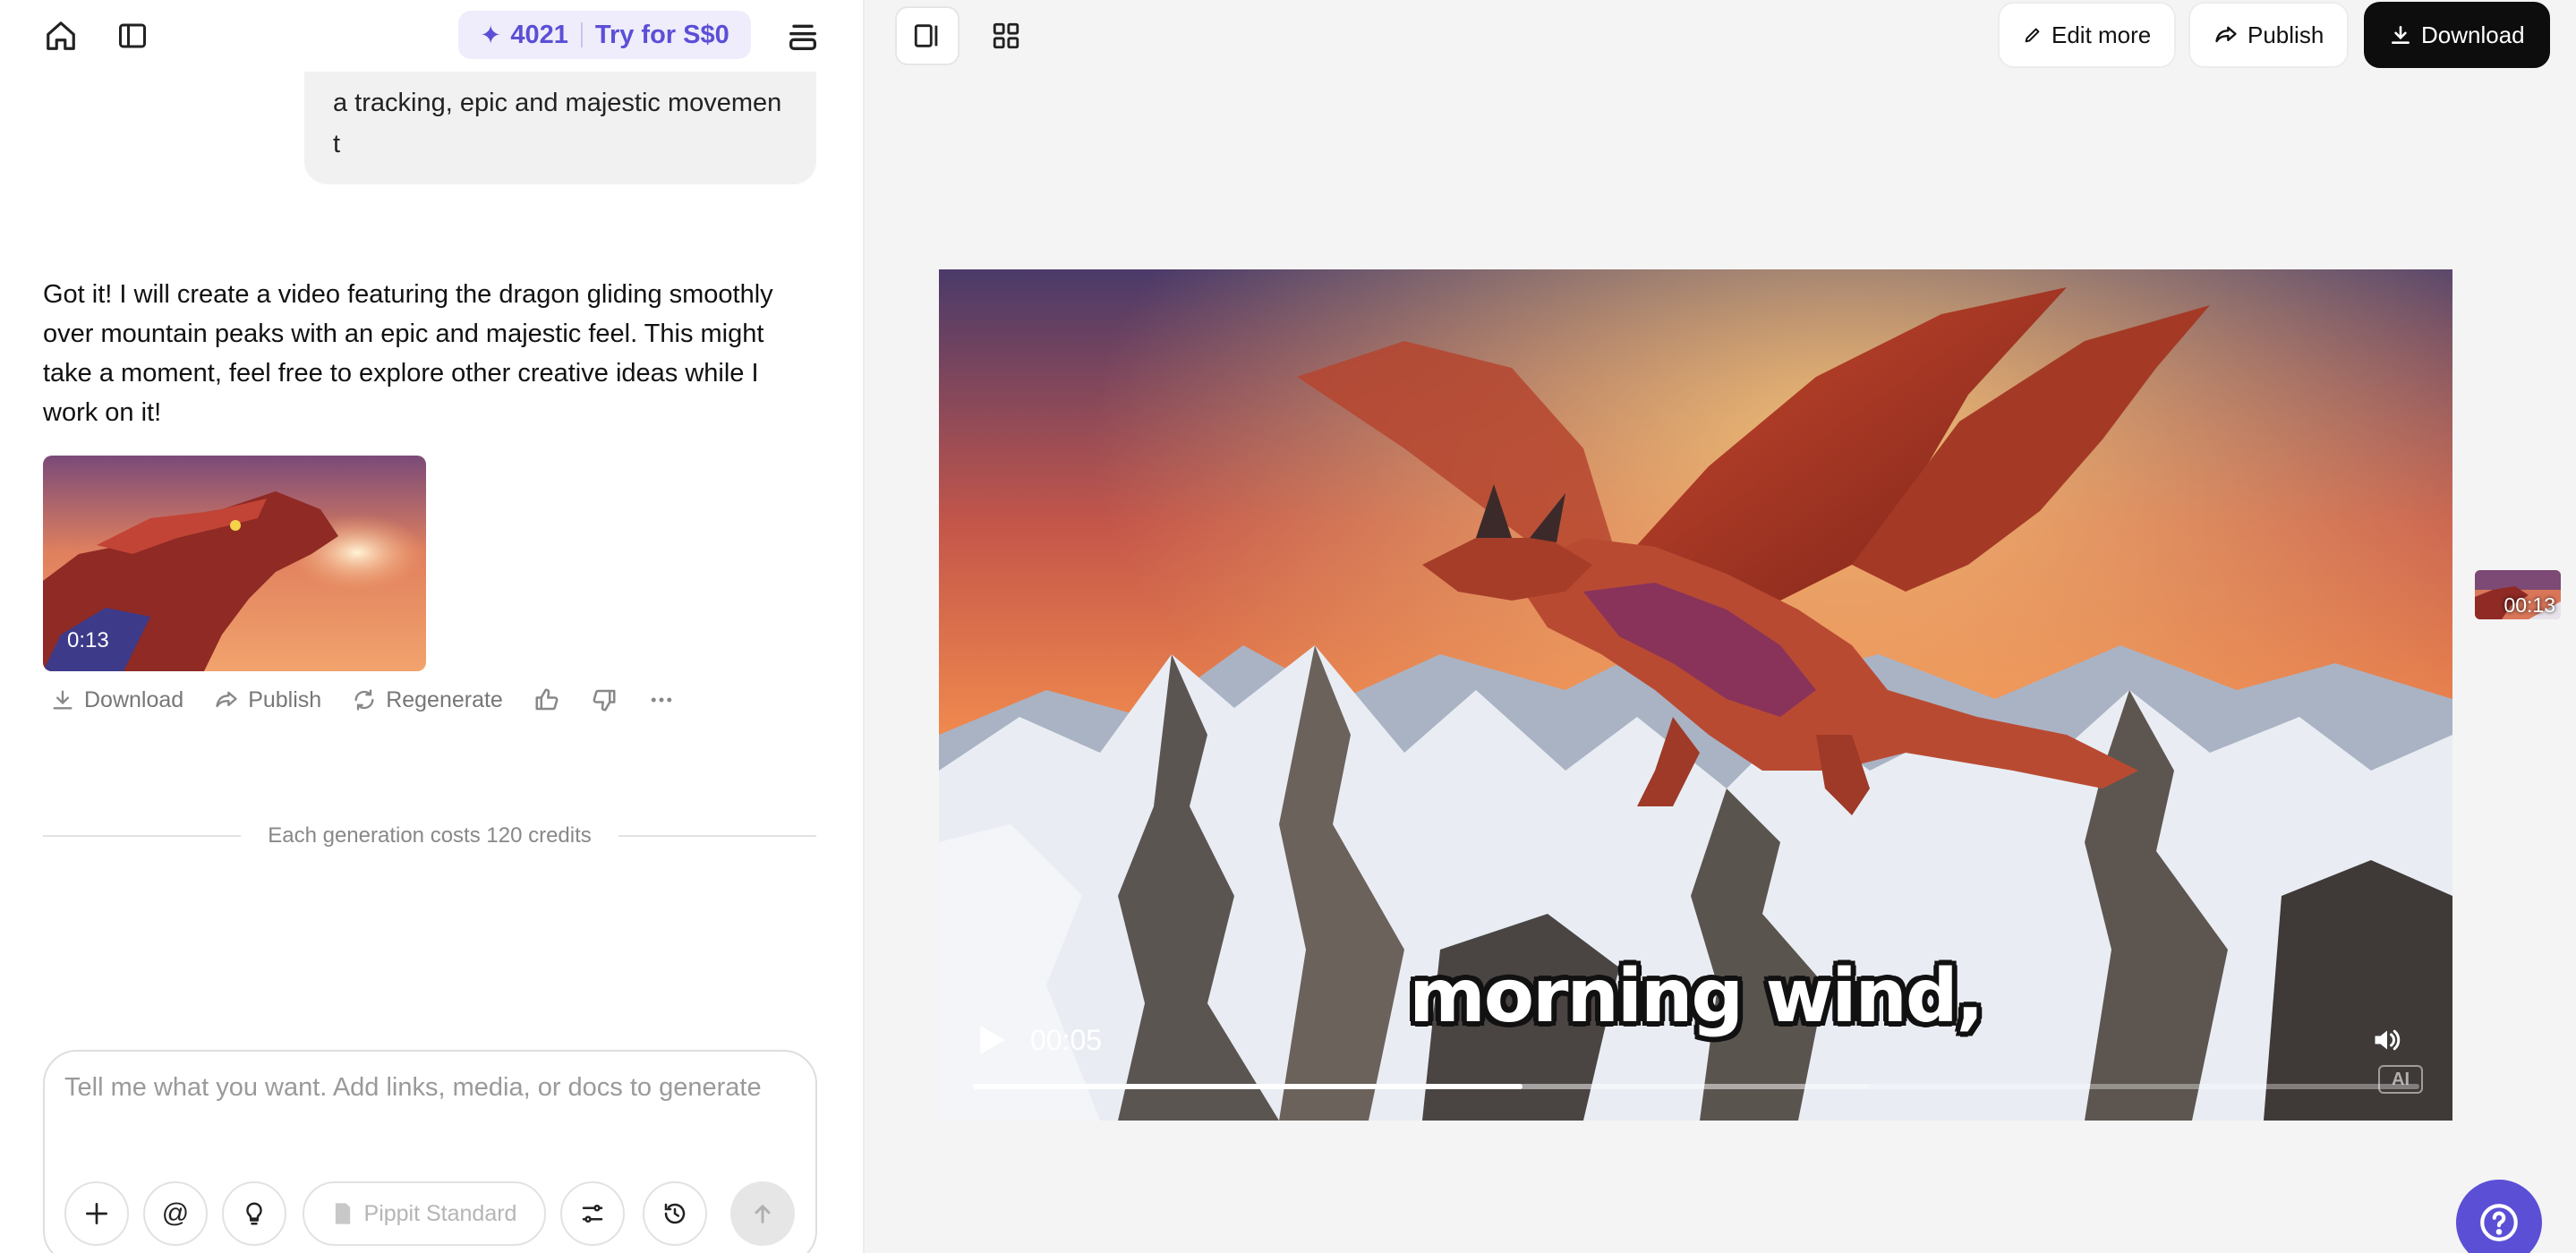 This screenshot has width=2576, height=1253. I want to click on plus-icon, so click(96, 1213).